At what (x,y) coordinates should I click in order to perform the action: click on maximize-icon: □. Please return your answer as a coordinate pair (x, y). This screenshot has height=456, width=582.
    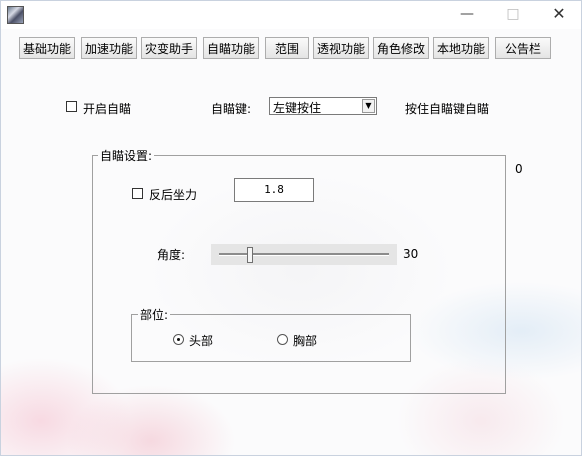
    Looking at the image, I should click on (513, 15).